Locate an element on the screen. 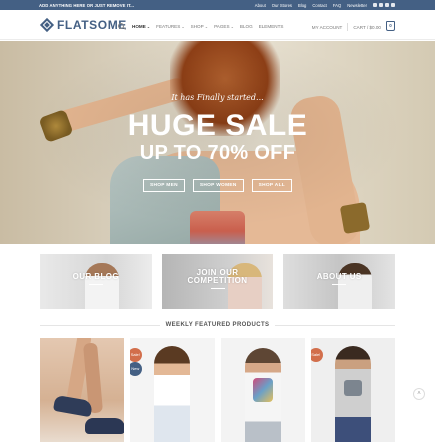 The image size is (435, 442). product-card: Sale! is located at coordinates (352, 390).